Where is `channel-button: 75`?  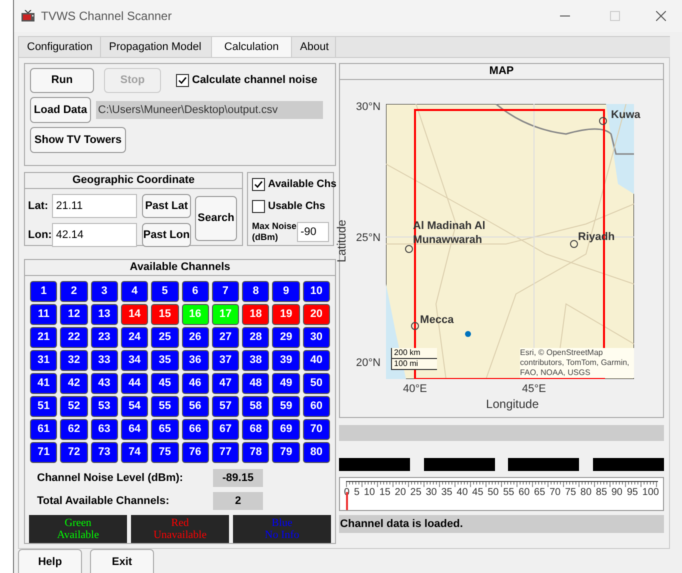 channel-button: 75 is located at coordinates (165, 452).